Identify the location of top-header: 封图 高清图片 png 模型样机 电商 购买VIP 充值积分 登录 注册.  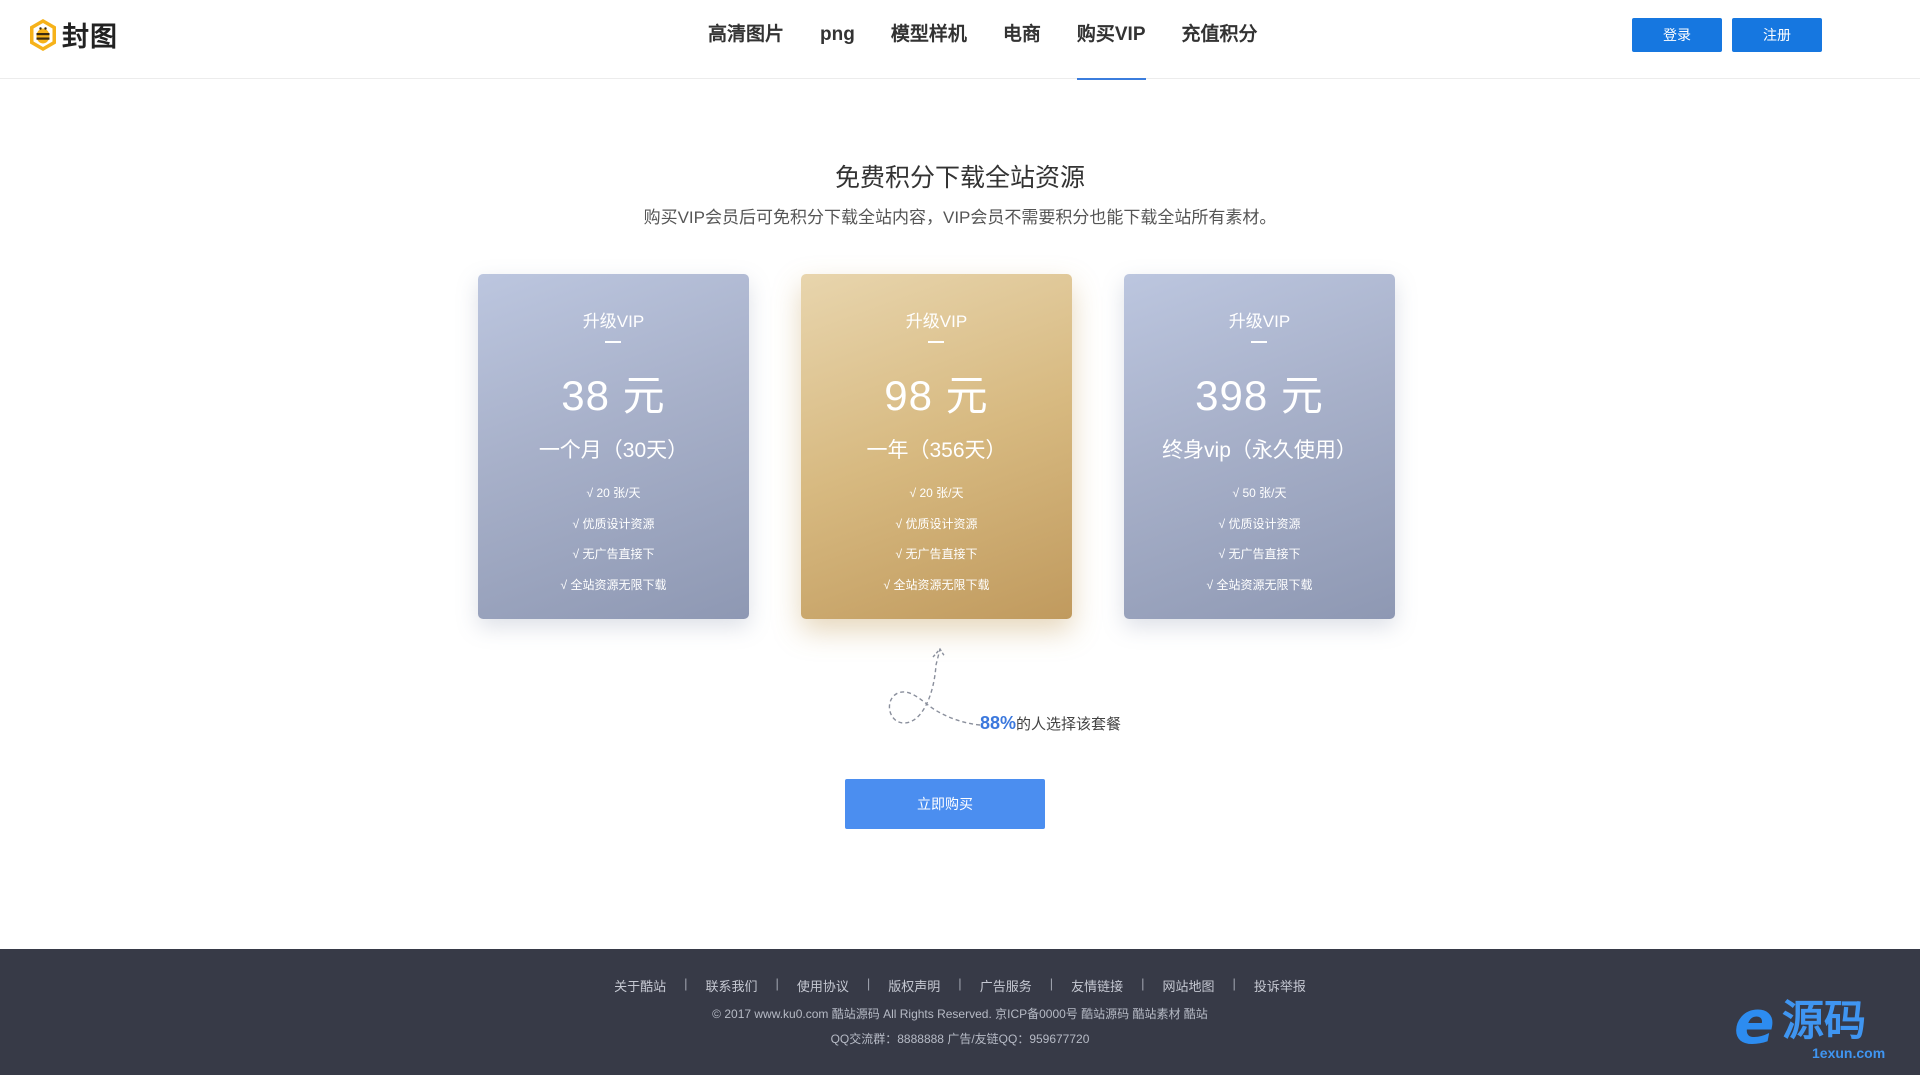
(960, 40).